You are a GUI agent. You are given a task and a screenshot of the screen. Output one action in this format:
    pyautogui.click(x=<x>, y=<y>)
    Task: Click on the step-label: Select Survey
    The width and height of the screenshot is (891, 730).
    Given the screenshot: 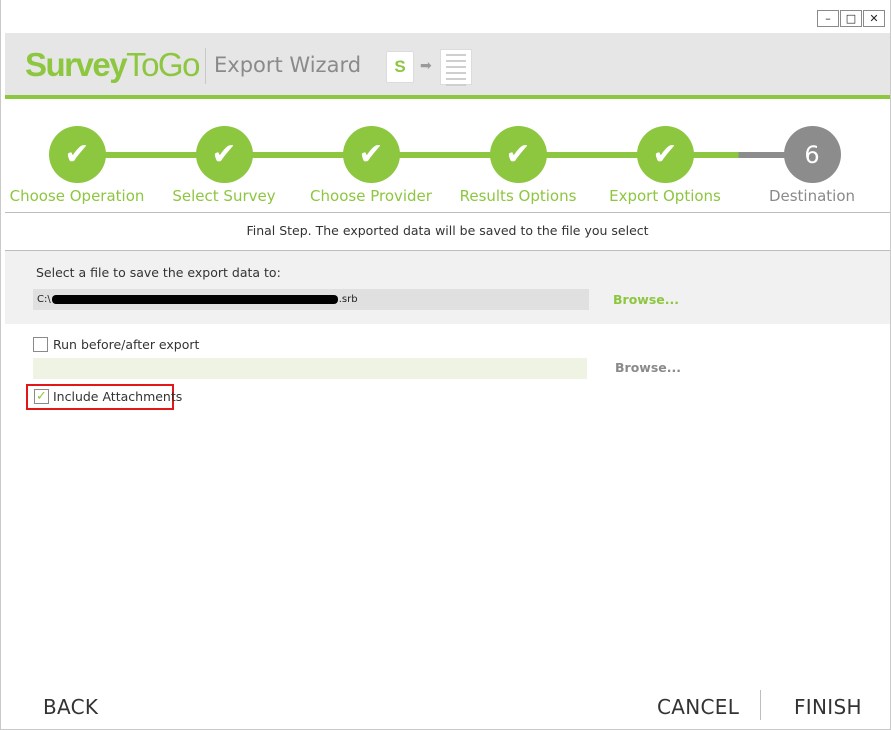 What is the action you would take?
    pyautogui.click(x=224, y=196)
    